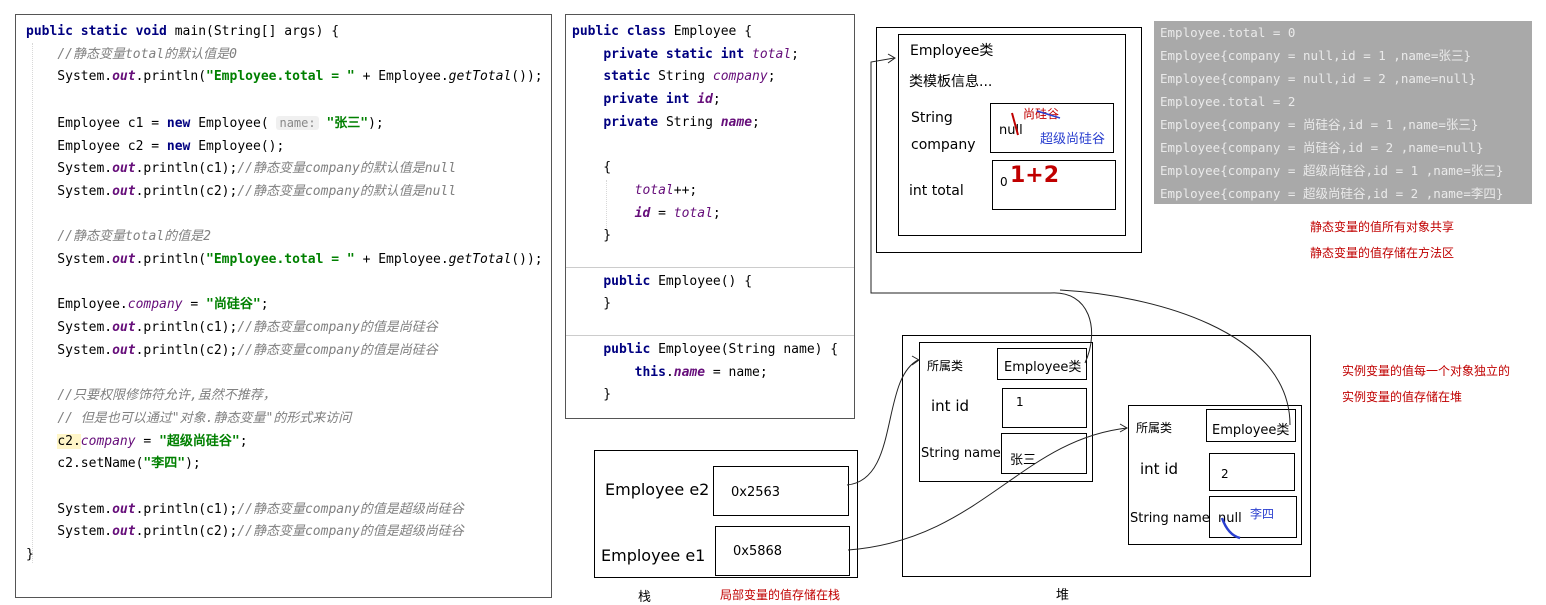 The width and height of the screenshot is (1546, 605). What do you see at coordinates (1015, 124) in the screenshot?
I see `company-null-strike` at bounding box center [1015, 124].